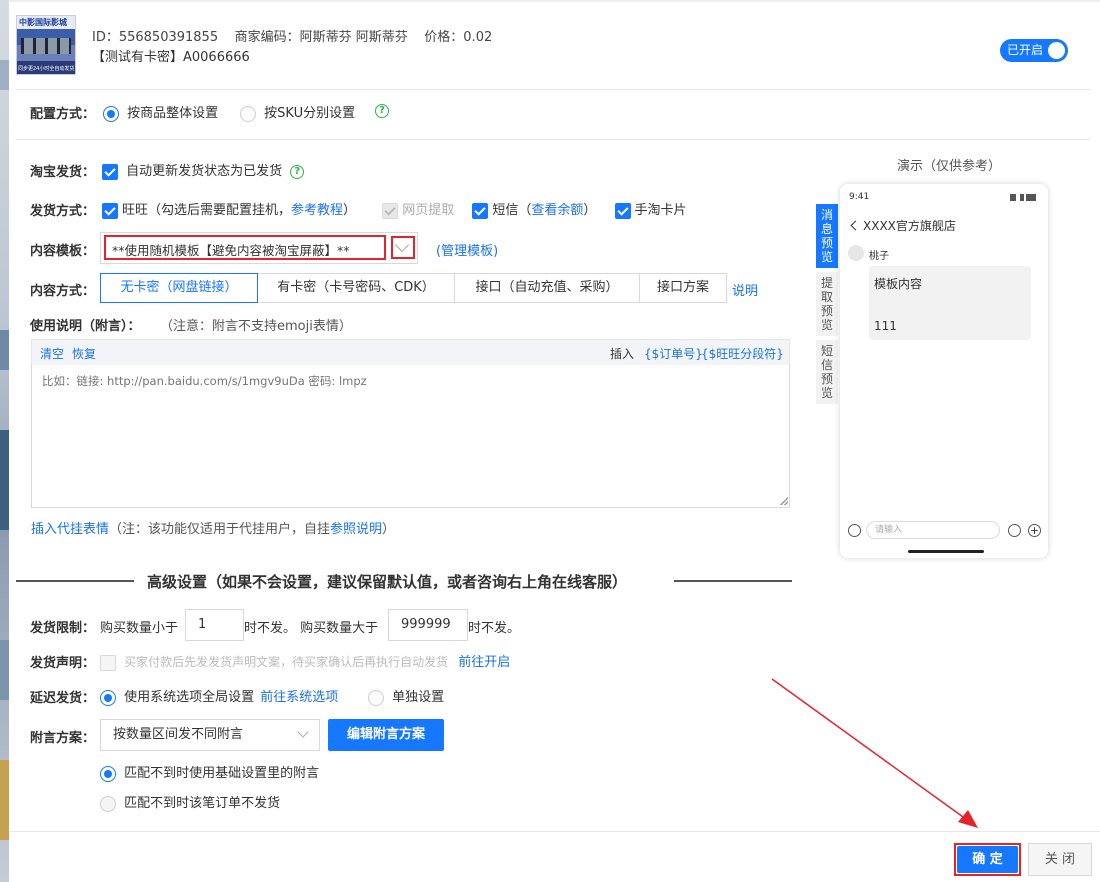 The image size is (1100, 882). What do you see at coordinates (660, 210) in the screenshot?
I see `card-label: 手淘卡片` at bounding box center [660, 210].